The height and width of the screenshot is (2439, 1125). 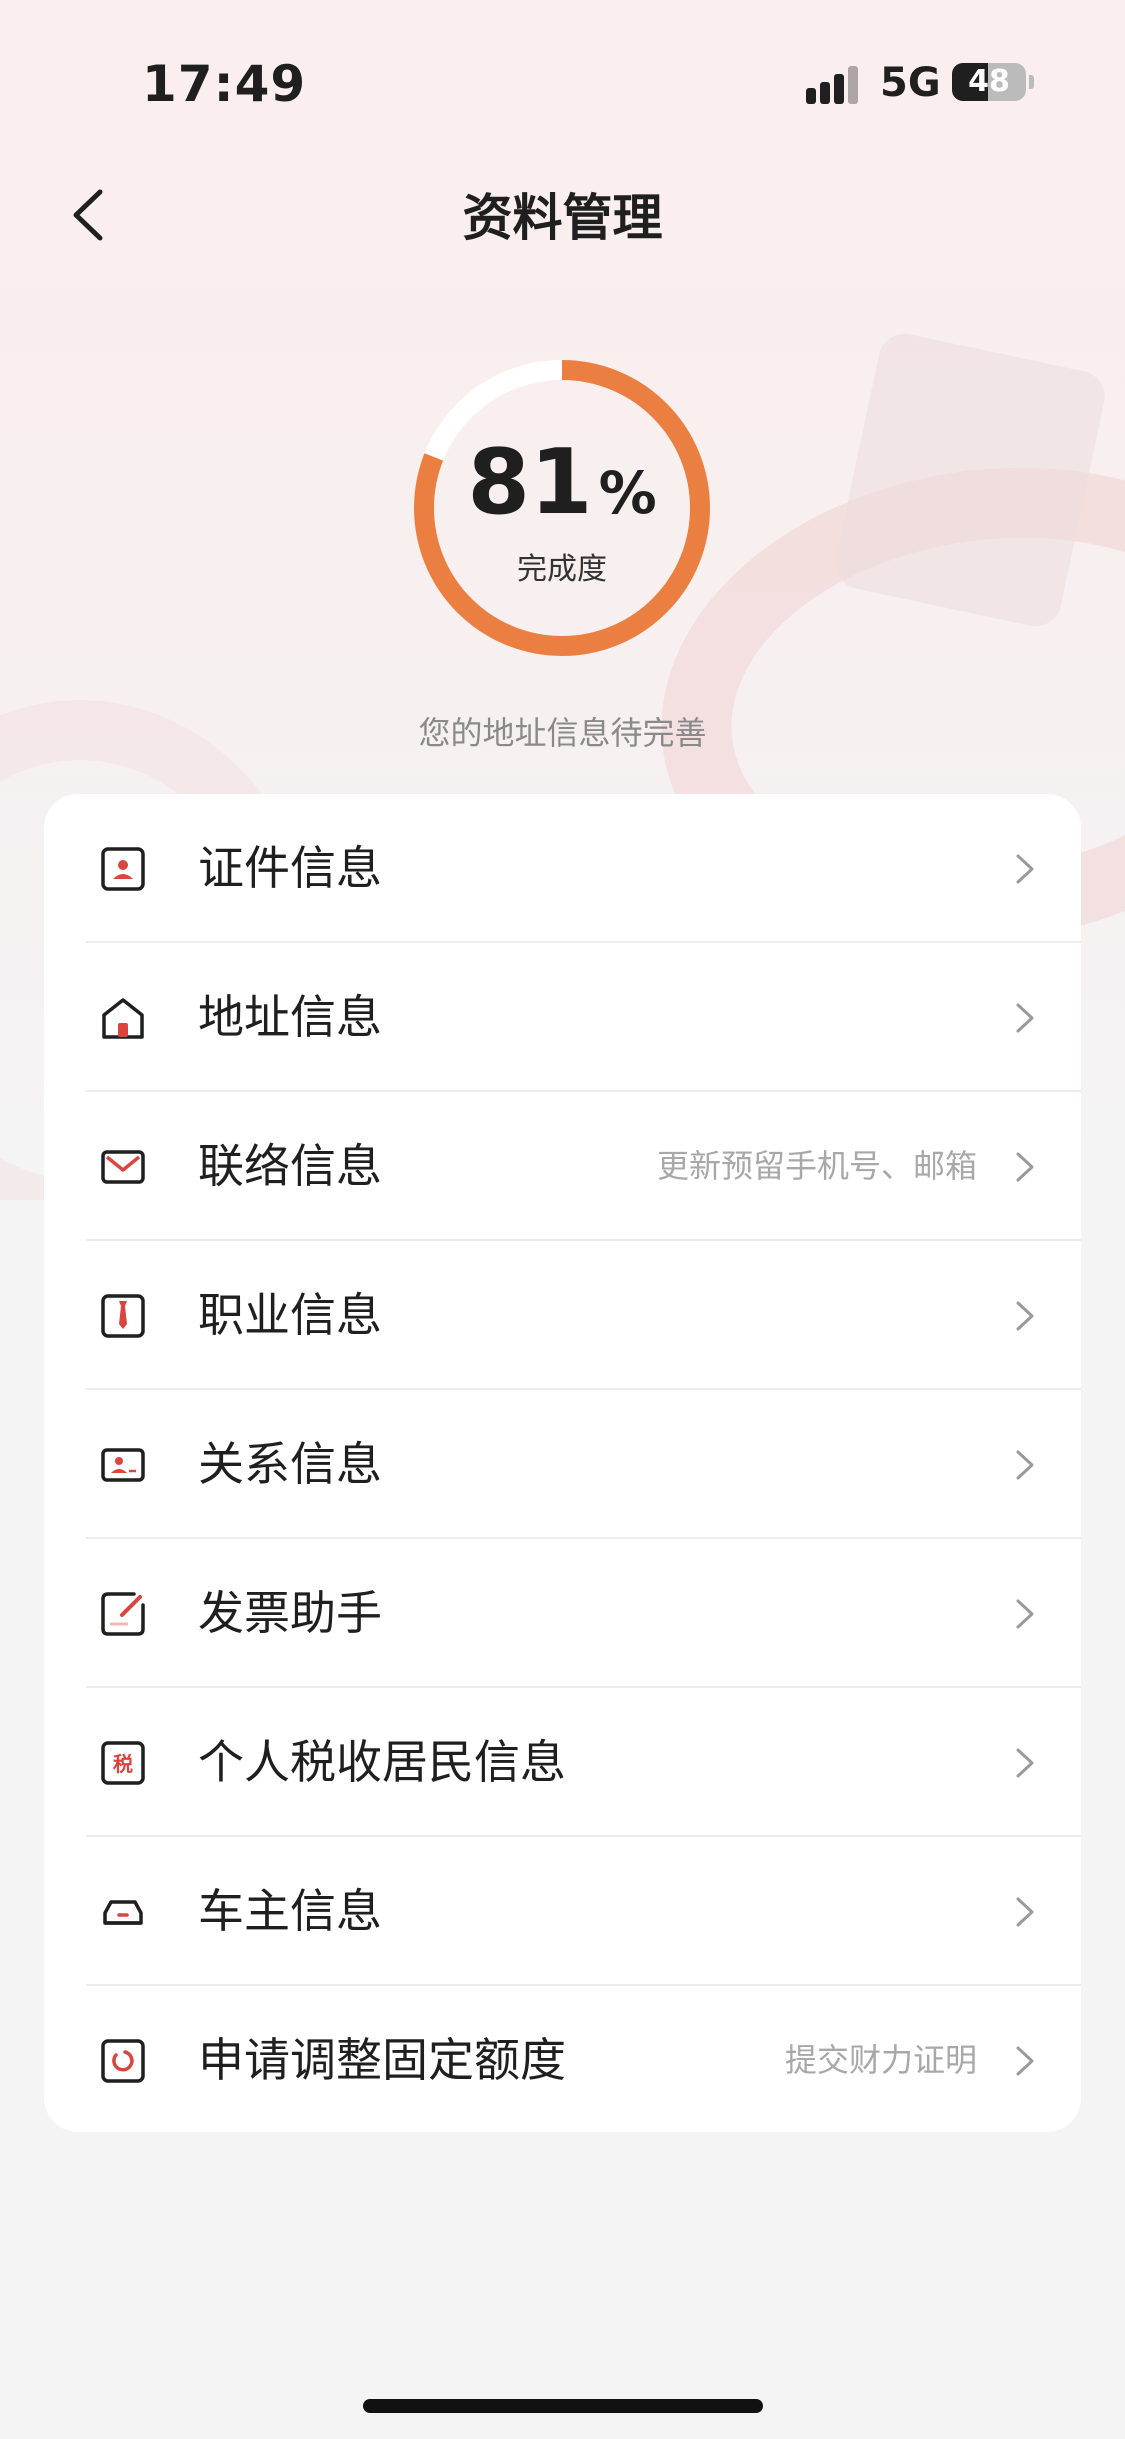 What do you see at coordinates (562, 868) in the screenshot?
I see `list-item-id: 证件信息` at bounding box center [562, 868].